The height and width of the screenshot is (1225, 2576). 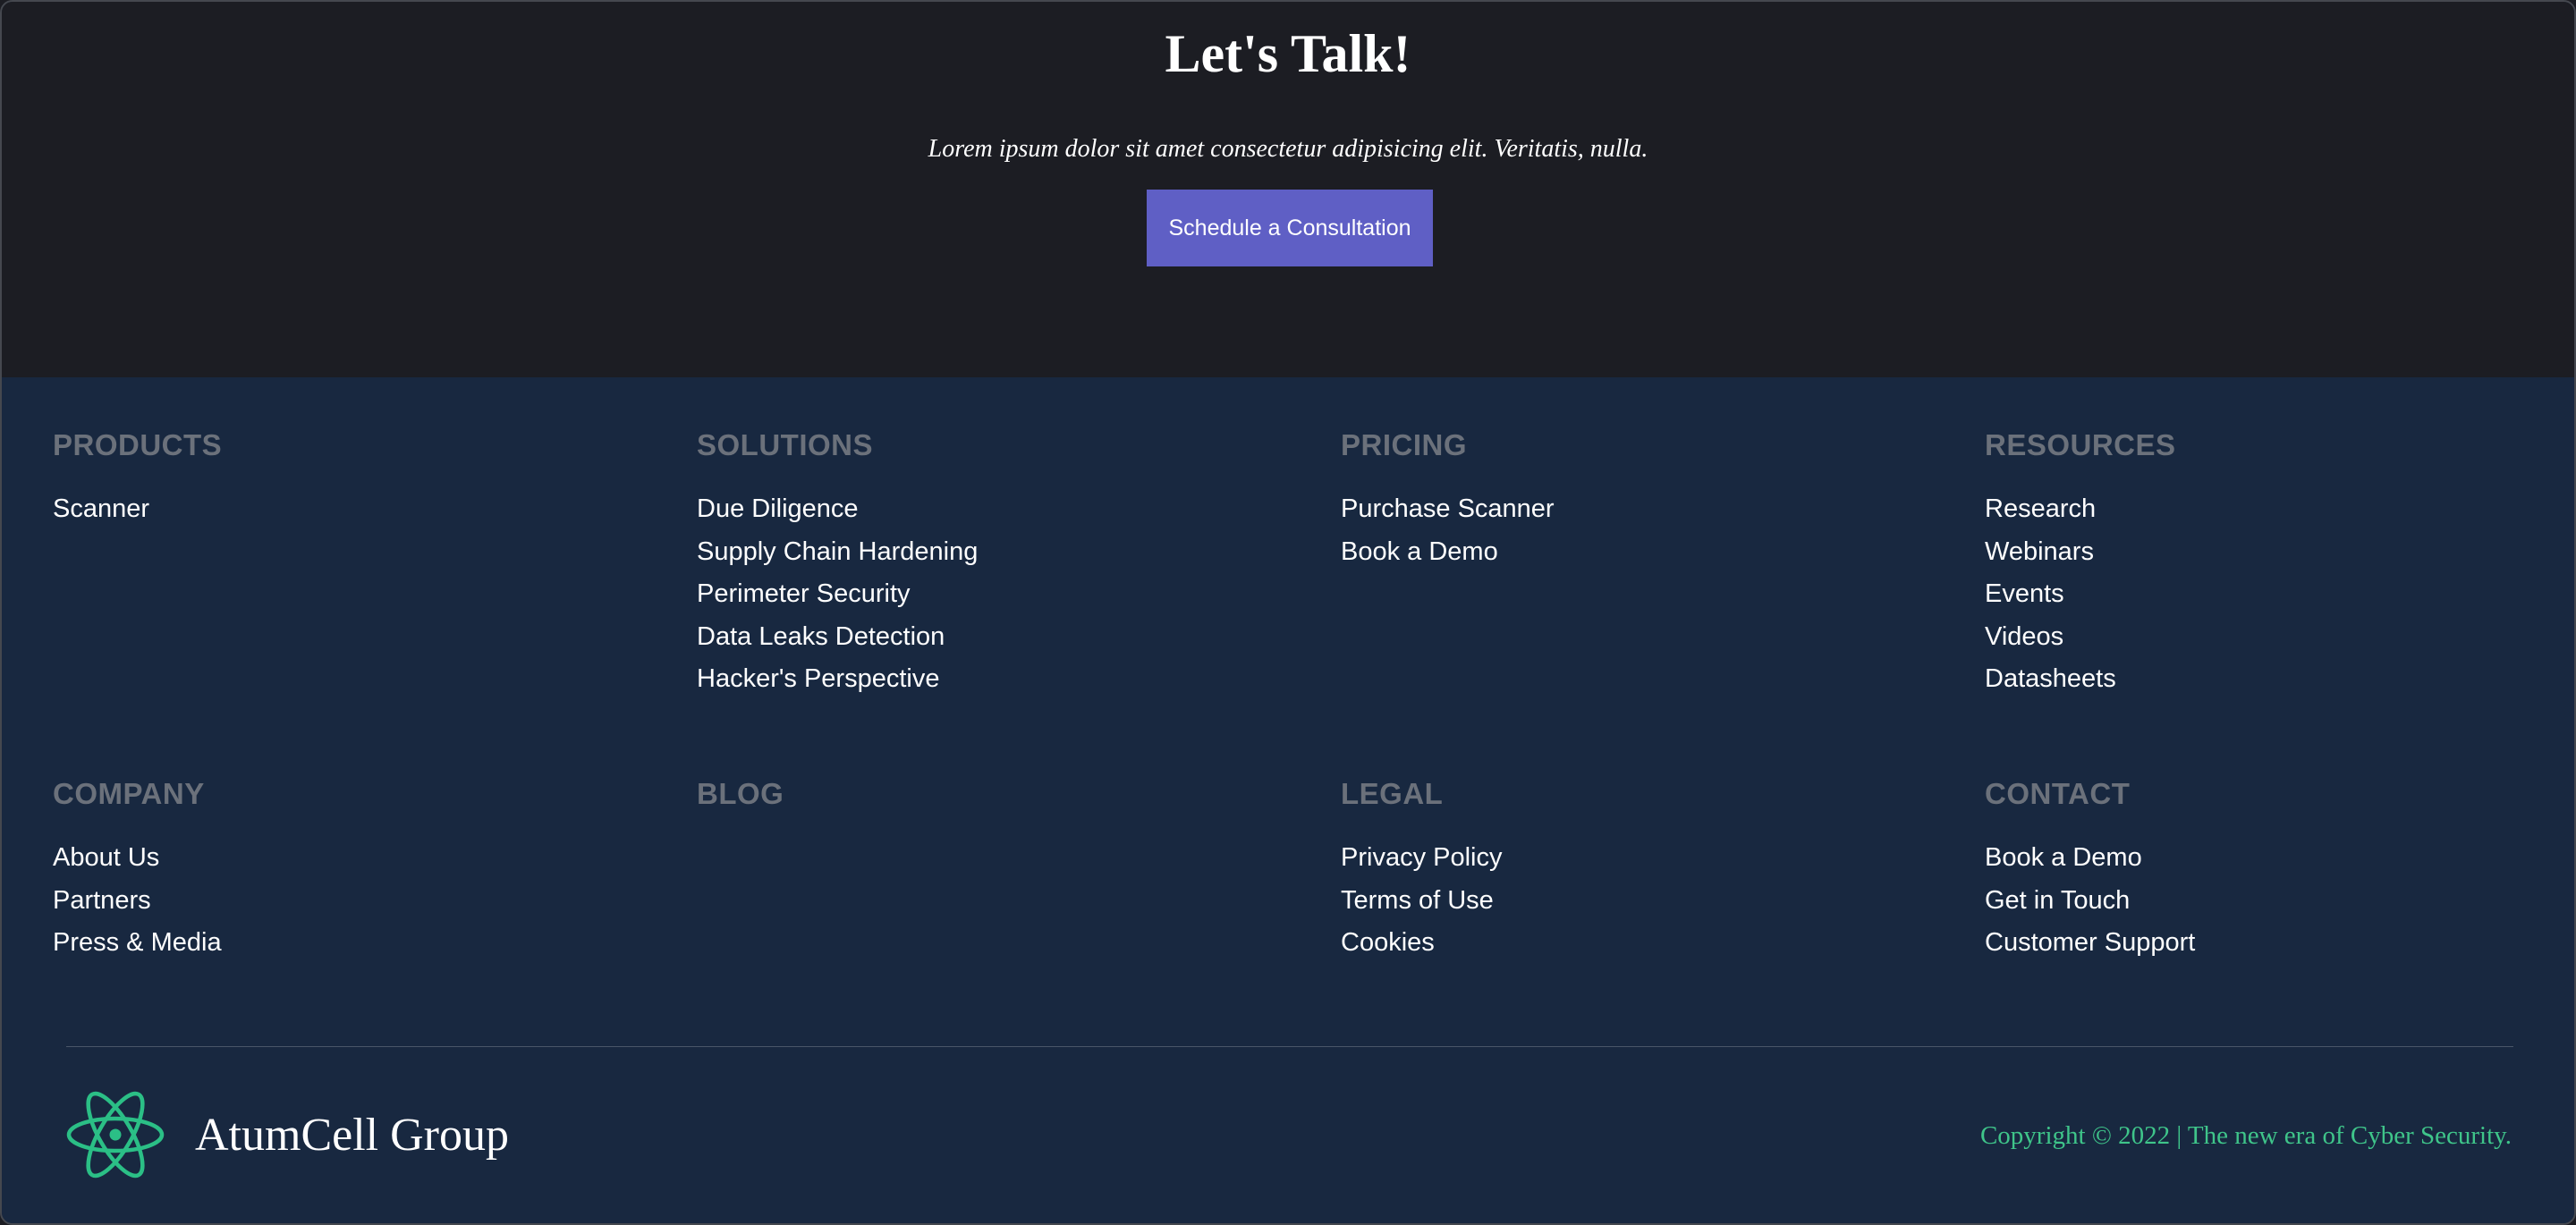 I want to click on footer-link-videos: Videos, so click(x=2279, y=637).